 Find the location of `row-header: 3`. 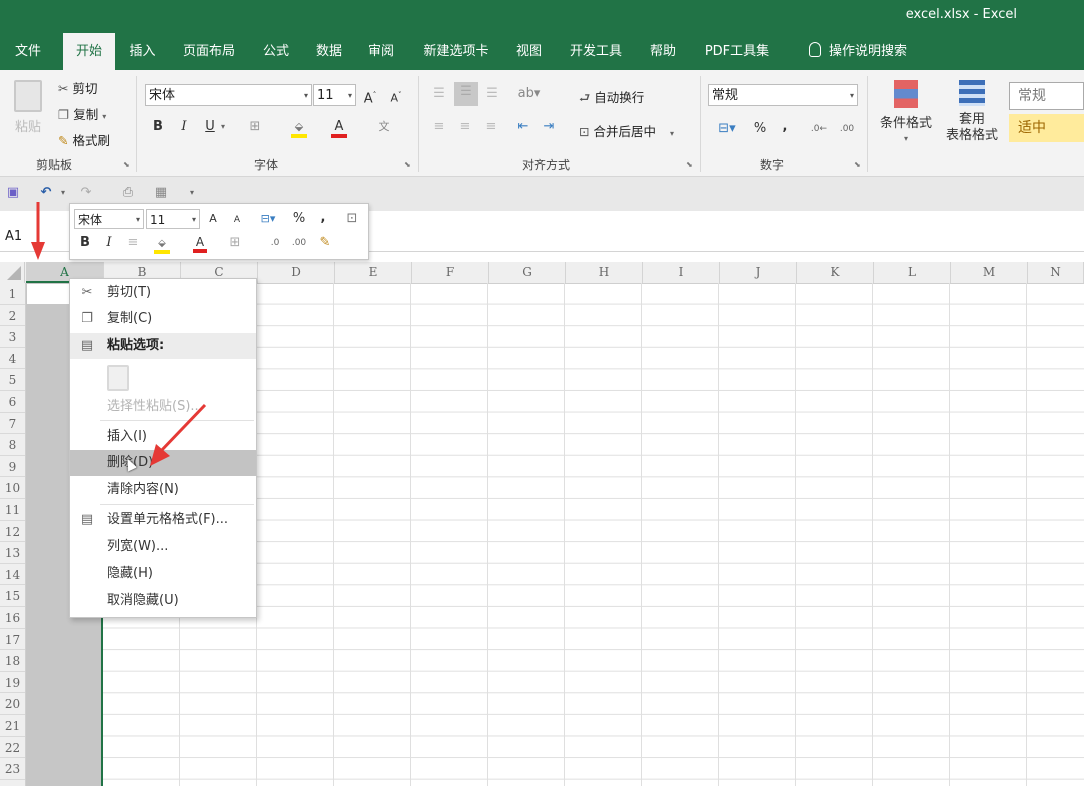

row-header: 3 is located at coordinates (12, 337).